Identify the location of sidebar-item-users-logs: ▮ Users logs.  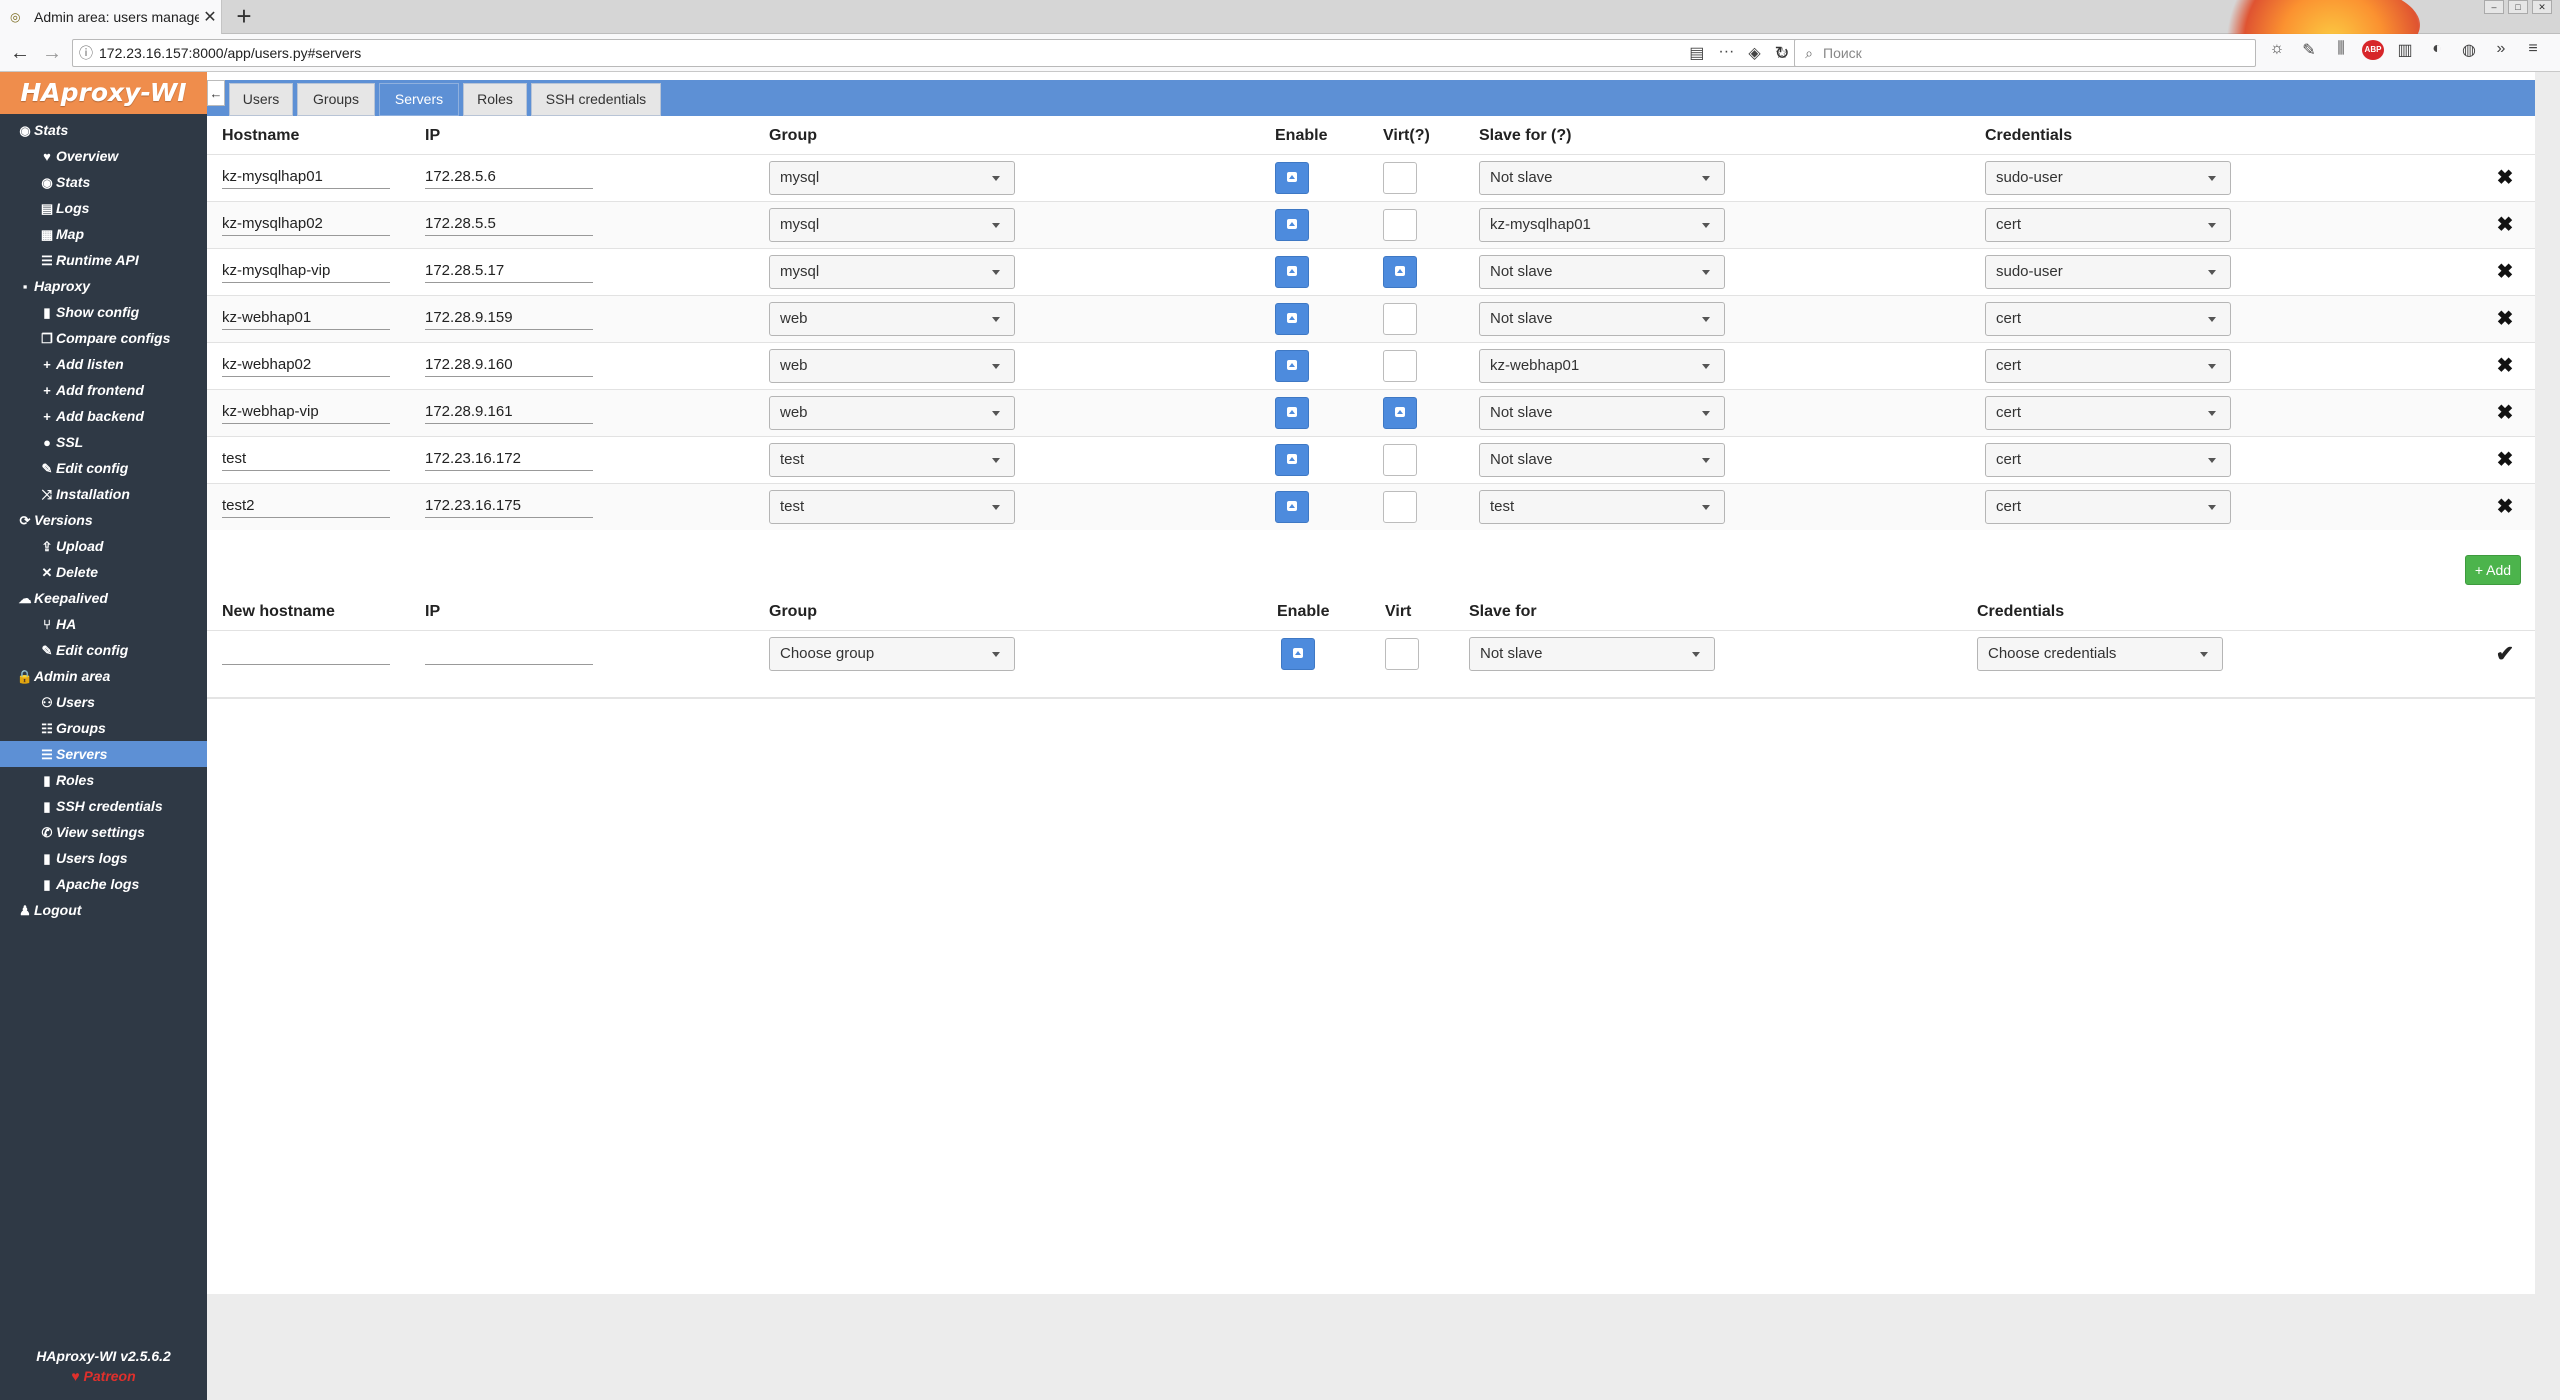
(103, 858).